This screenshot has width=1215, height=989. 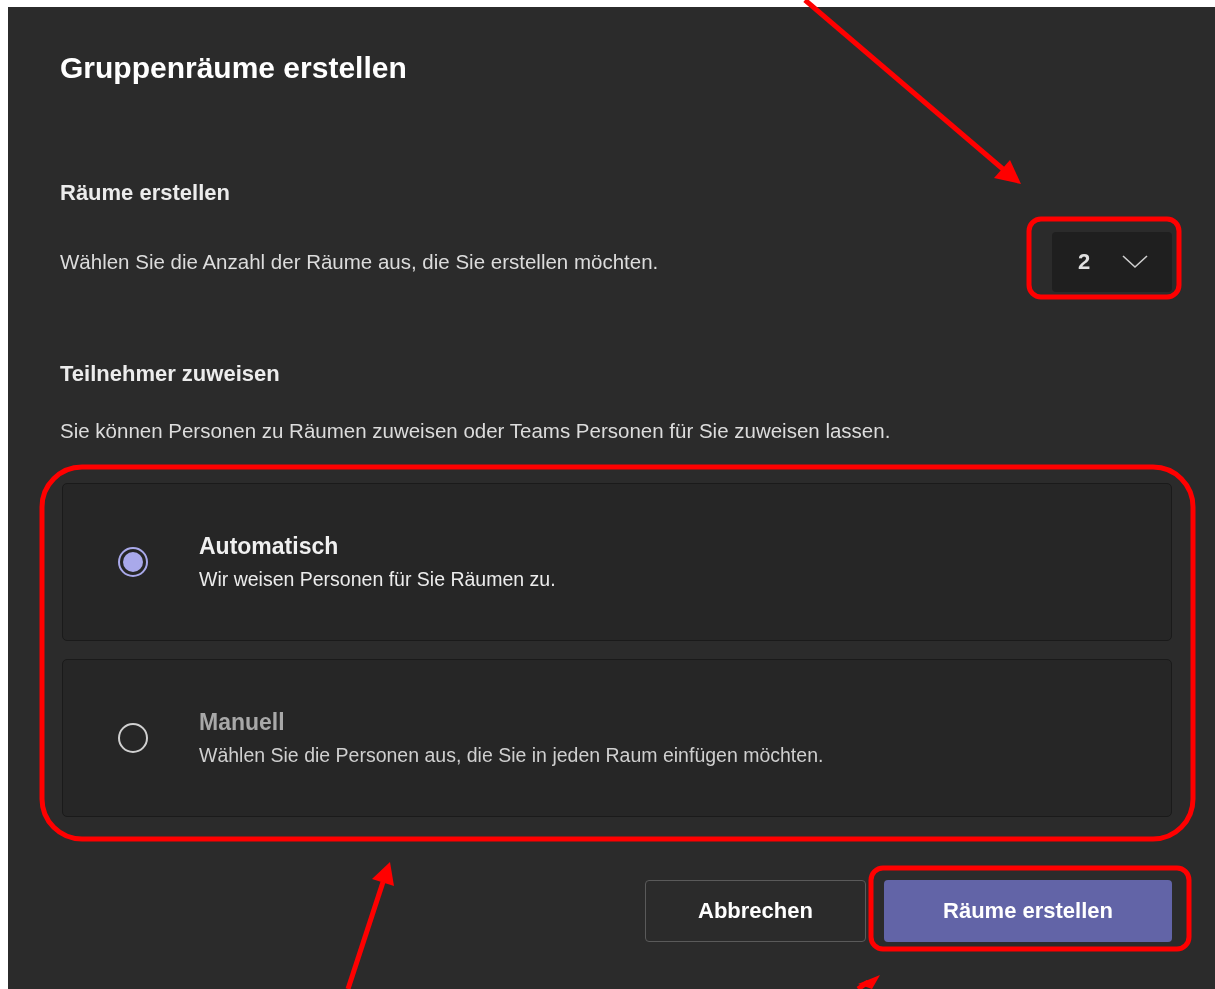 I want to click on option-title: Automatisch, so click(x=269, y=546).